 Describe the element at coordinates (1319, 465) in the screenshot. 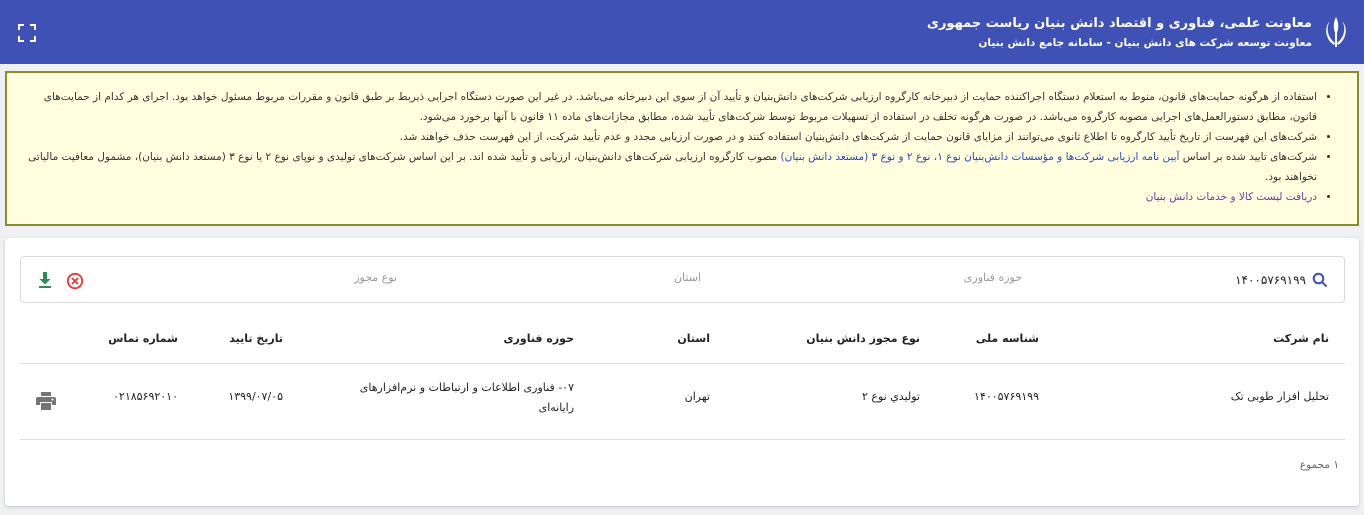

I see `total-count: ۱ مجموع` at that location.